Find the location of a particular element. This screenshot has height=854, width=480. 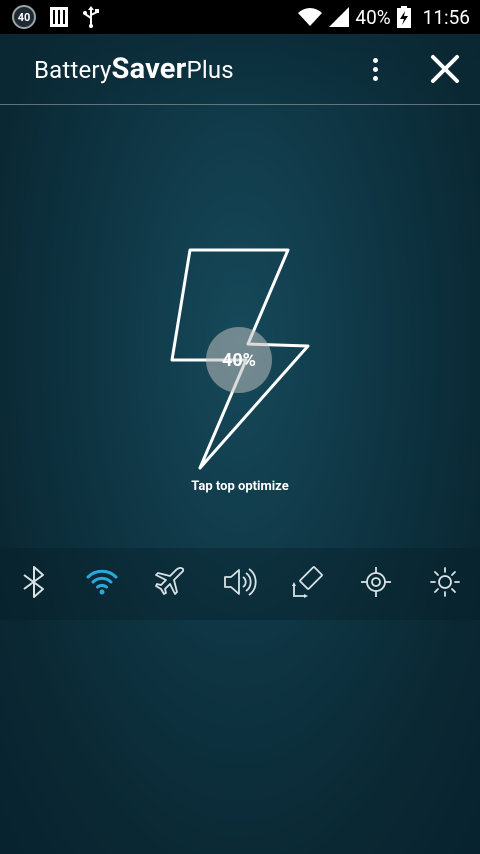

battery-charging-icon is located at coordinates (403, 17).